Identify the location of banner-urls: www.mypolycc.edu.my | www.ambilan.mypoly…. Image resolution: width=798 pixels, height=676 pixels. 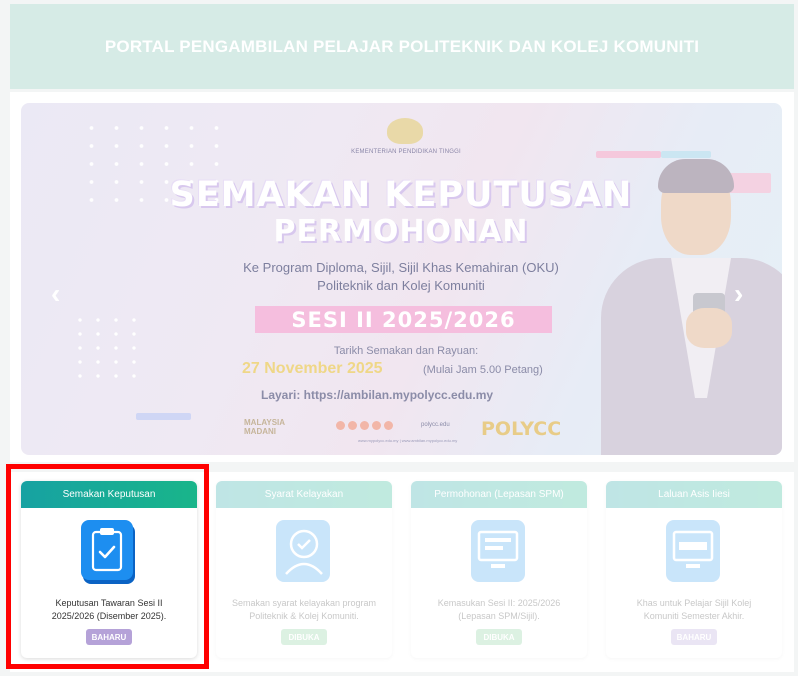
(408, 440).